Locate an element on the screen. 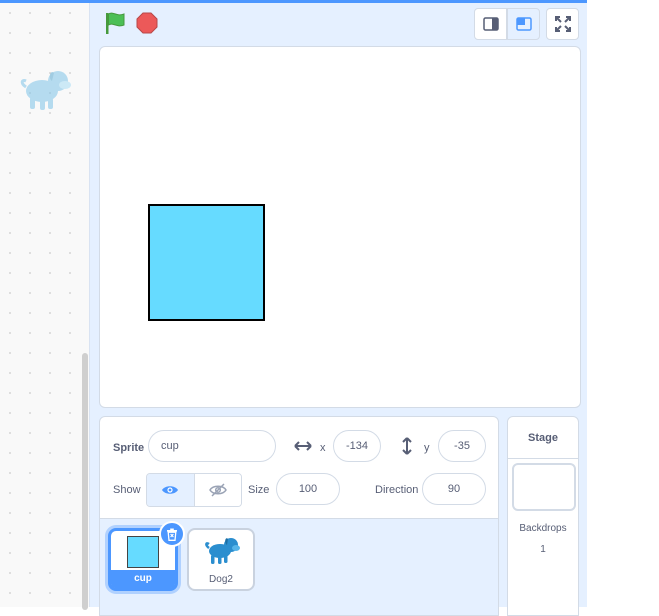 This screenshot has height=616, width=659. hide-sprite-button is located at coordinates (217, 490).